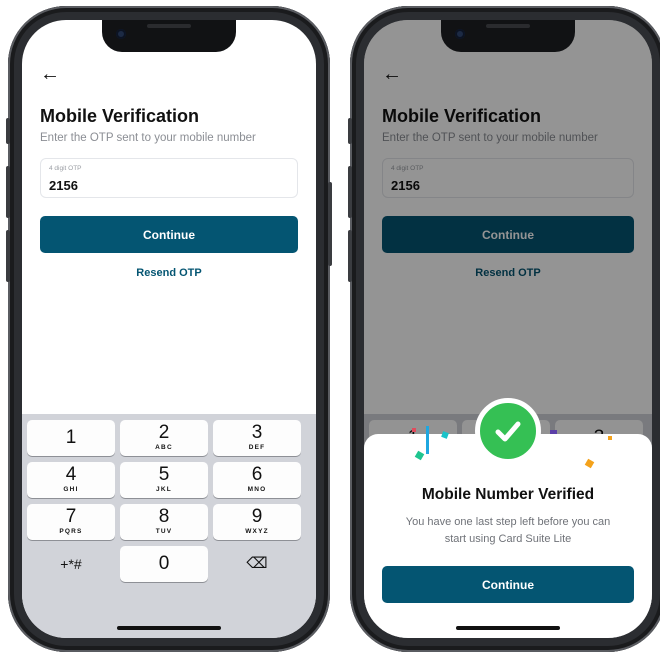 The width and height of the screenshot is (660, 655). What do you see at coordinates (164, 438) in the screenshot?
I see `key-2: 2 ABC` at bounding box center [164, 438].